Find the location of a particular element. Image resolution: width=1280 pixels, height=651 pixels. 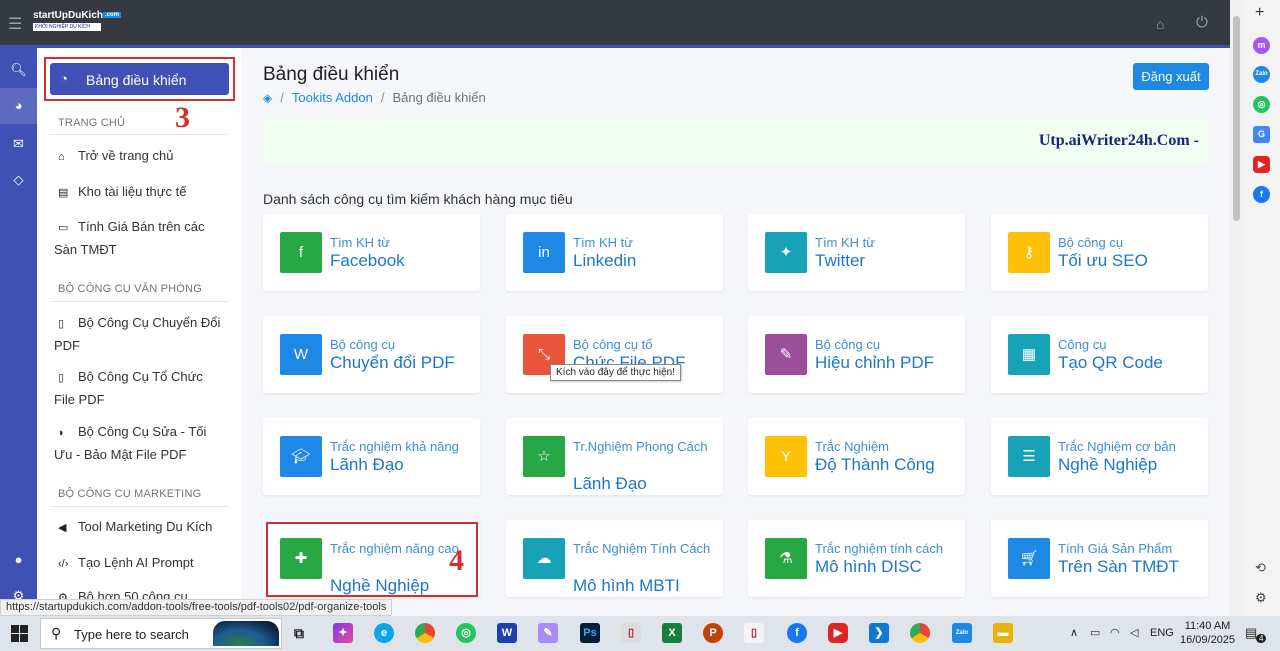

taskbar-clock: 11:40 AM 16/09/2025 is located at coordinates (1207, 633).